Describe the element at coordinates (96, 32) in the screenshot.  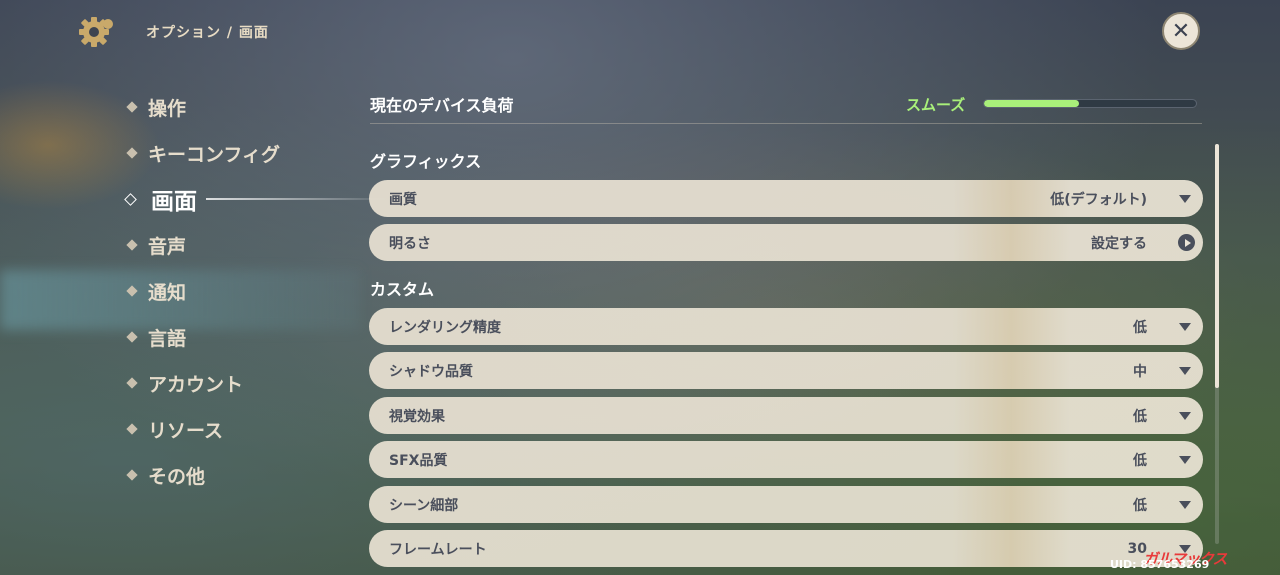
I see `gear-icon` at that location.